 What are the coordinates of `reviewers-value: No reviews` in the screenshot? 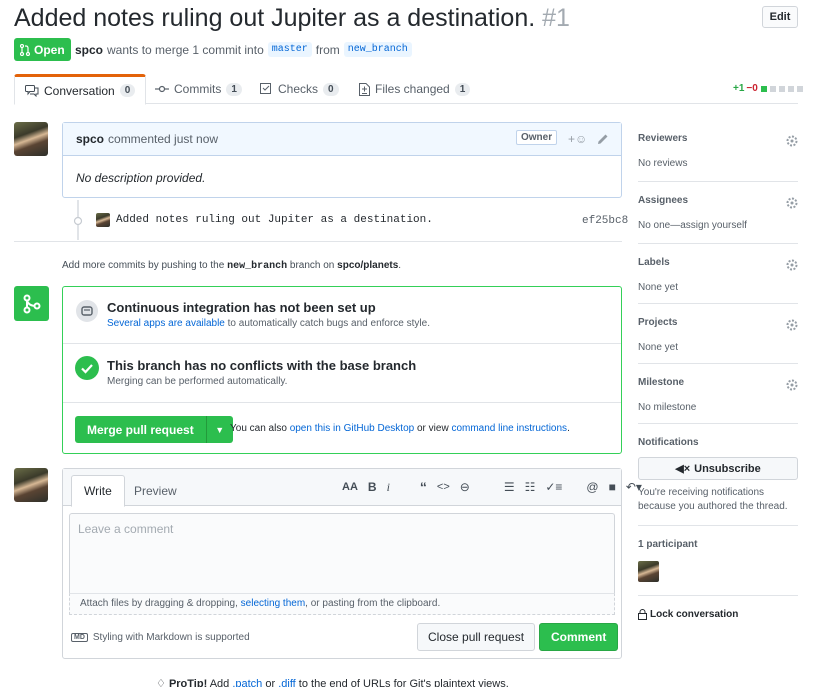 It's located at (663, 163).